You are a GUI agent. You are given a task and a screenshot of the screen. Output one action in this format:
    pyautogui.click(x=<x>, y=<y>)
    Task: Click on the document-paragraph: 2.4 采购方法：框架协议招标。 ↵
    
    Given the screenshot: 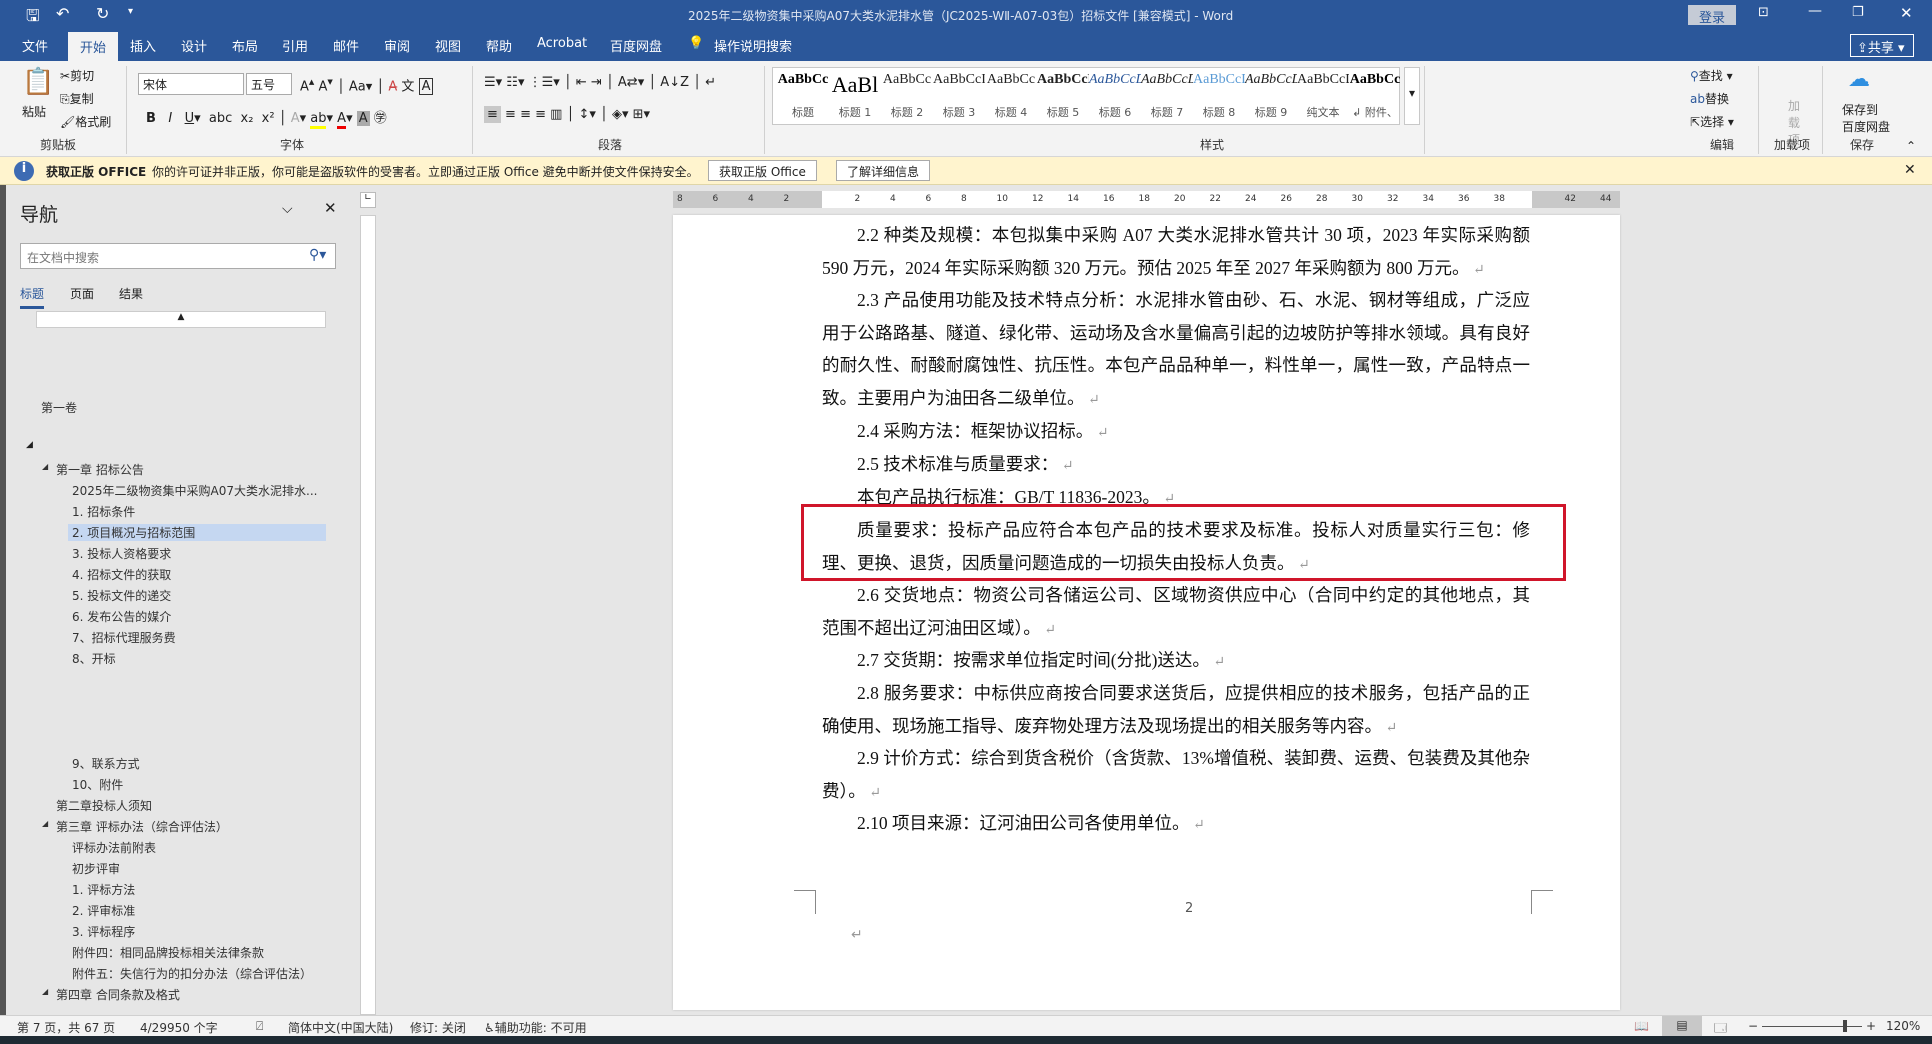 What is the action you would take?
    pyautogui.click(x=1176, y=433)
    